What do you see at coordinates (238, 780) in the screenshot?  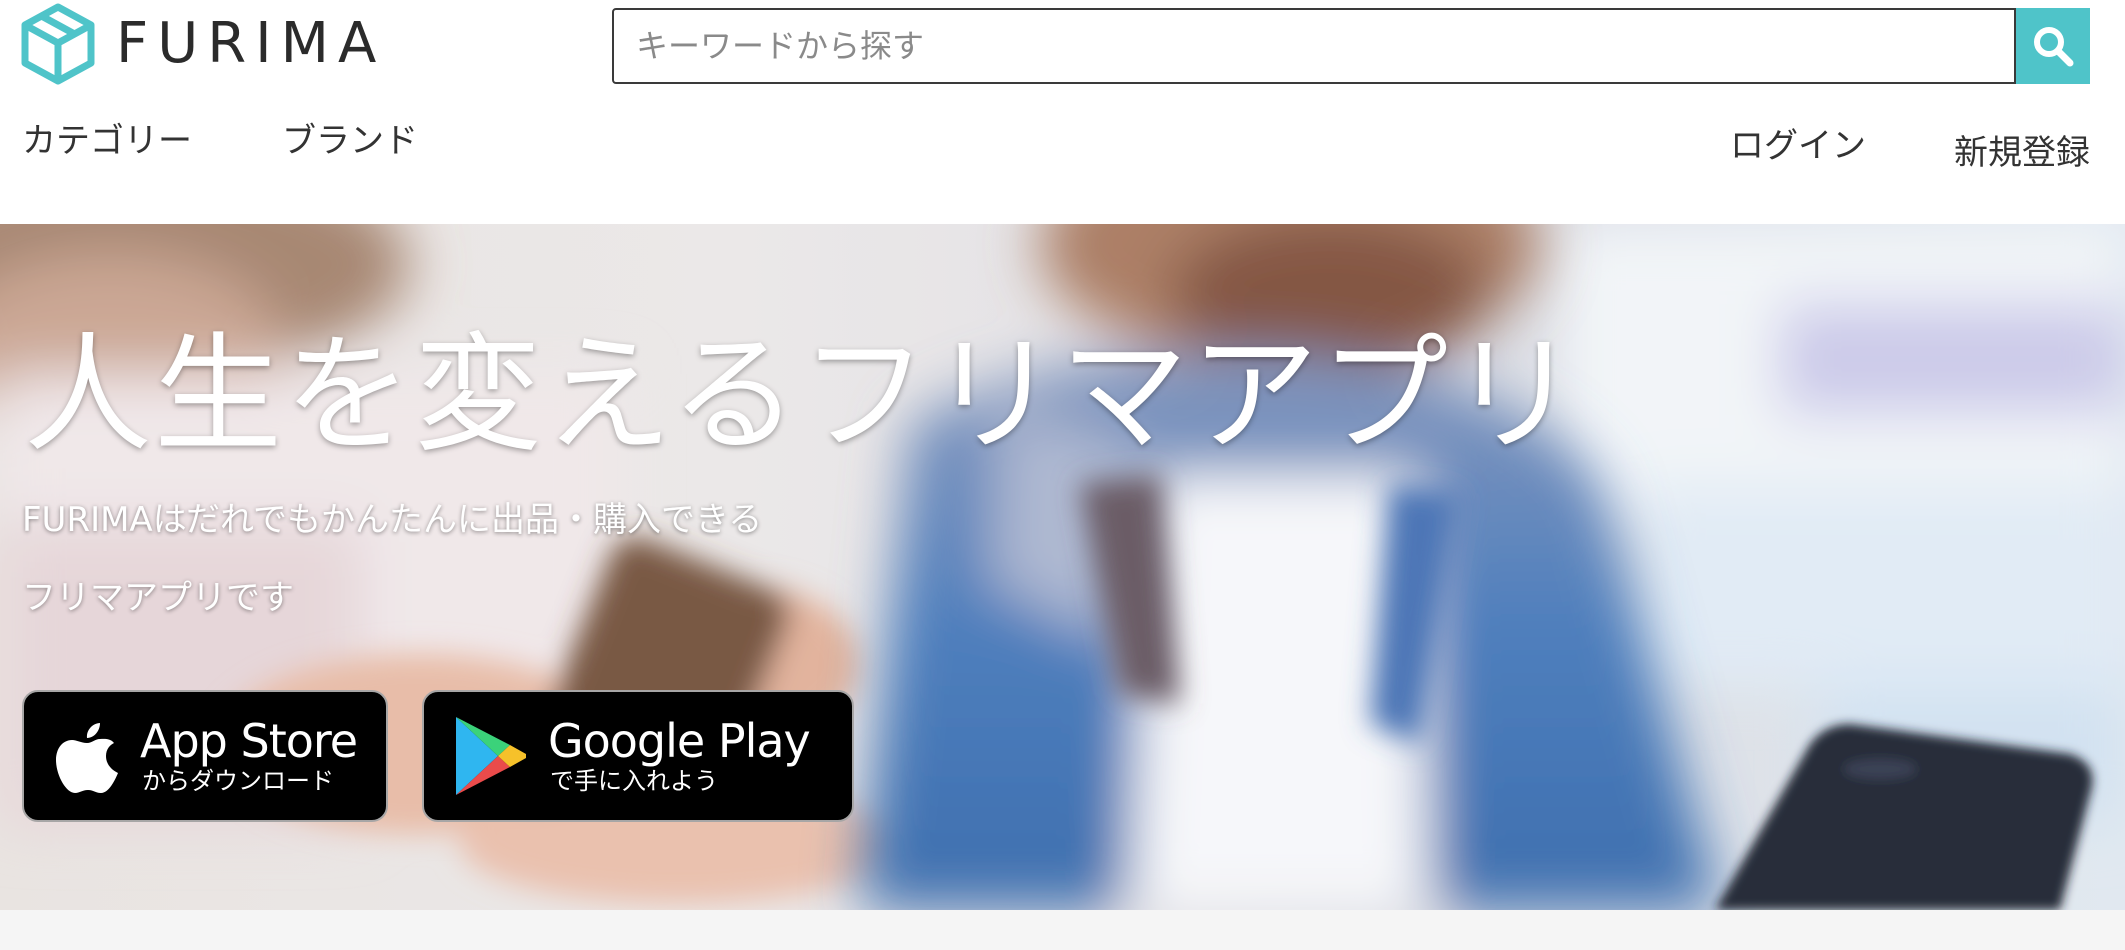 I see `app-store-caption: からダウンロード` at bounding box center [238, 780].